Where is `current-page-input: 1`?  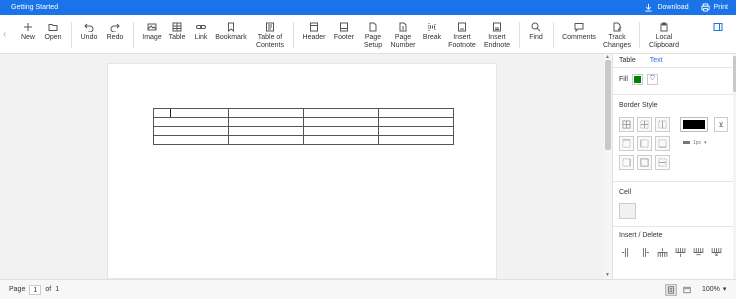 current-page-input: 1 is located at coordinates (35, 289).